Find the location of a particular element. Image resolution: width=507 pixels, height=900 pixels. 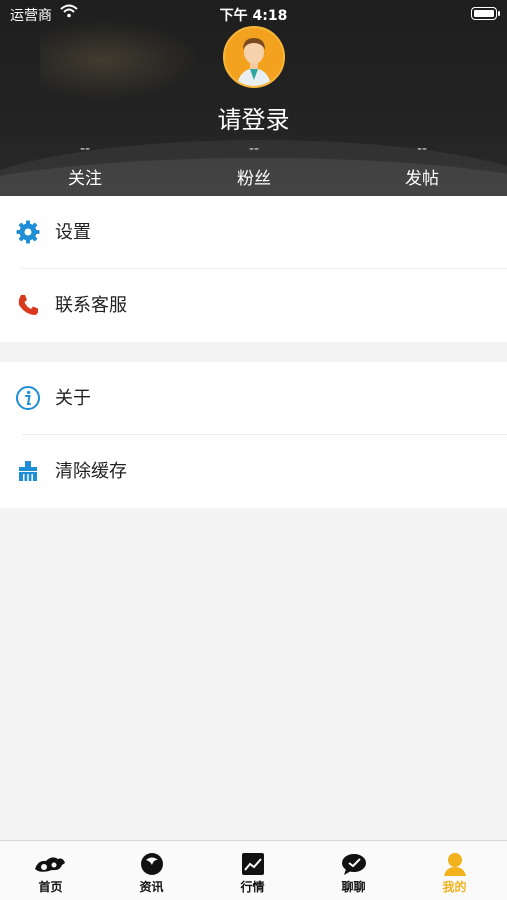

tab-label: 行情 is located at coordinates (252, 887).